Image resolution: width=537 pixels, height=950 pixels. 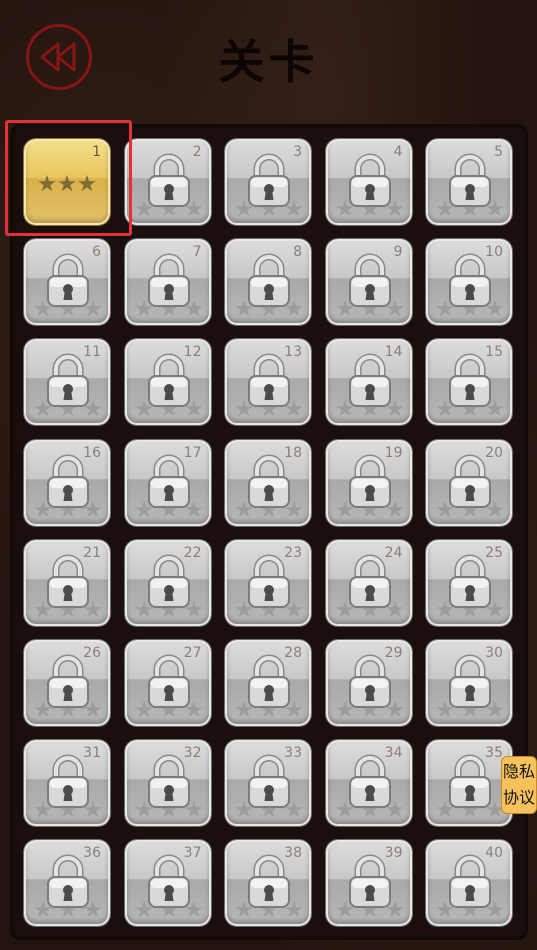 I want to click on level-tile: 6, so click(x=67, y=282).